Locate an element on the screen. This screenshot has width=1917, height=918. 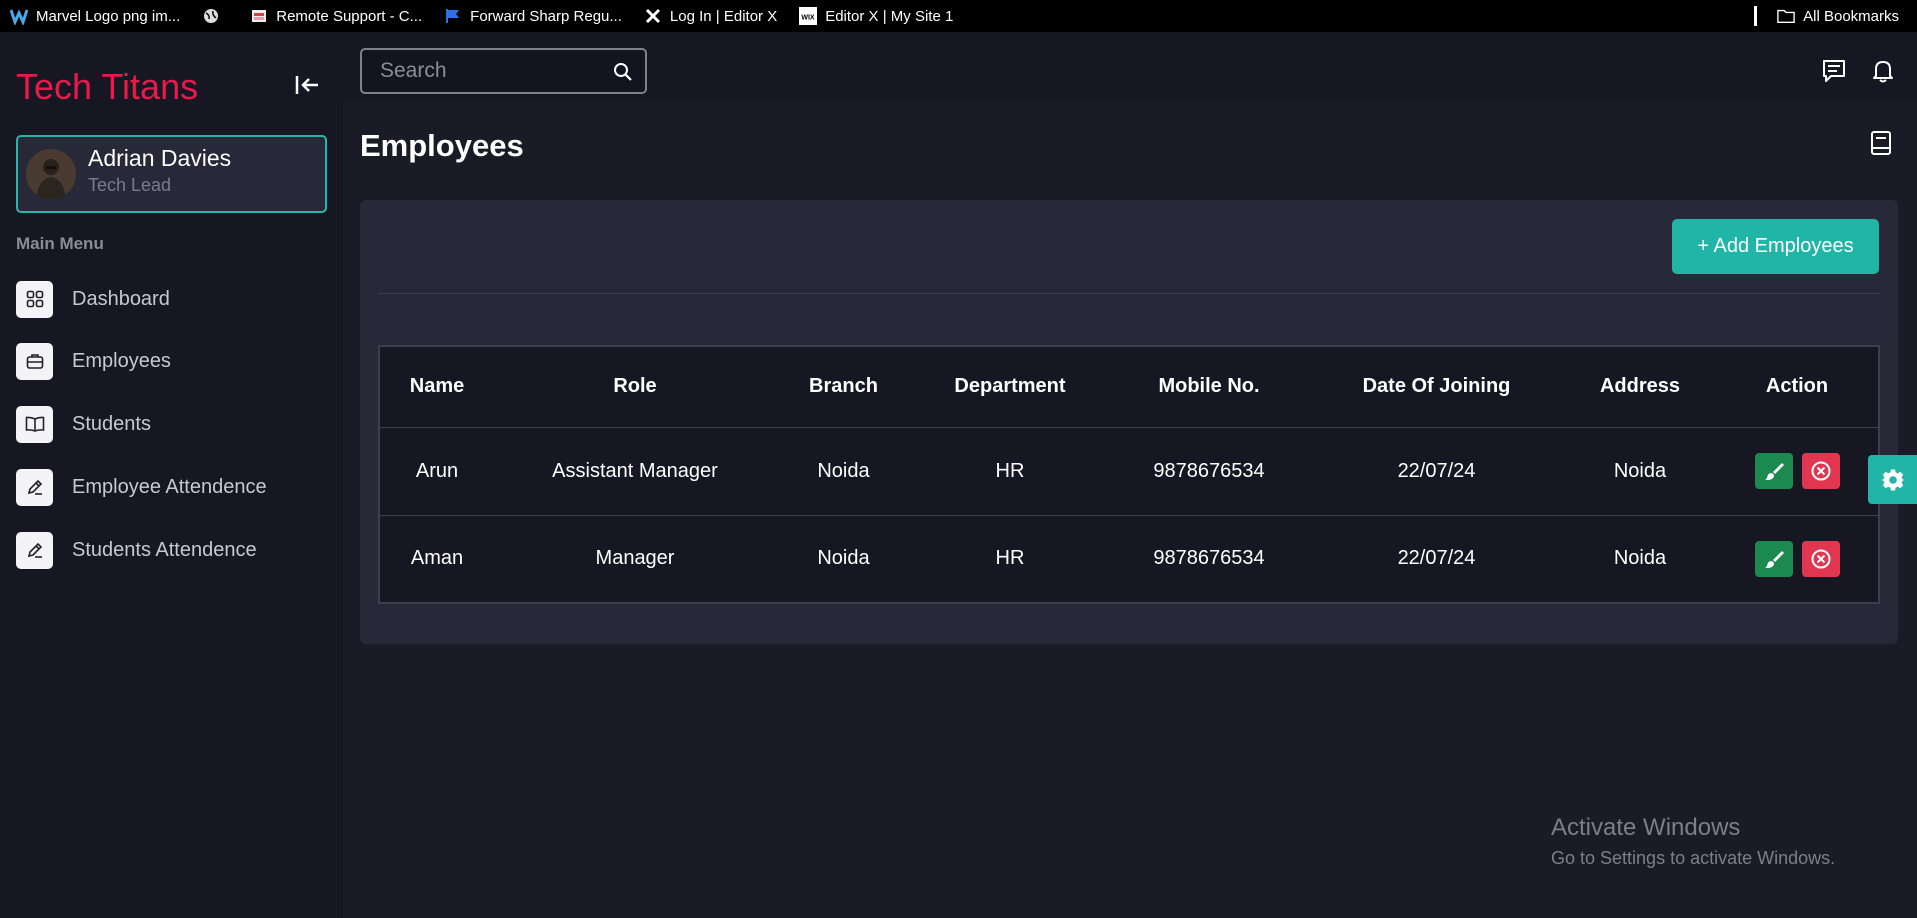
collapse-sidebar-button is located at coordinates (307, 85).